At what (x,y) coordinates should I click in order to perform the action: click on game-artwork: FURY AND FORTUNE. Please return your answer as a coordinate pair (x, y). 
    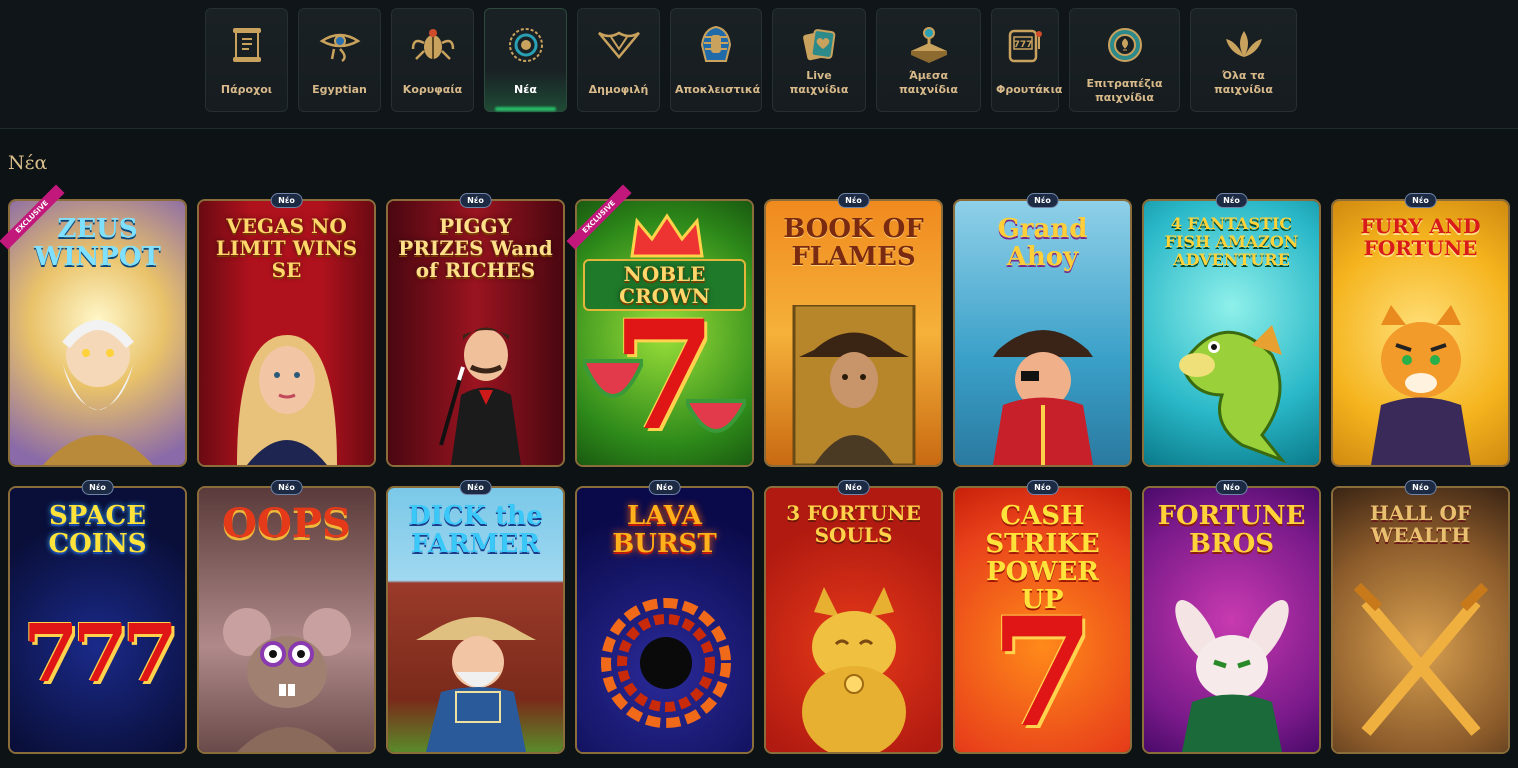
    Looking at the image, I should click on (1420, 333).